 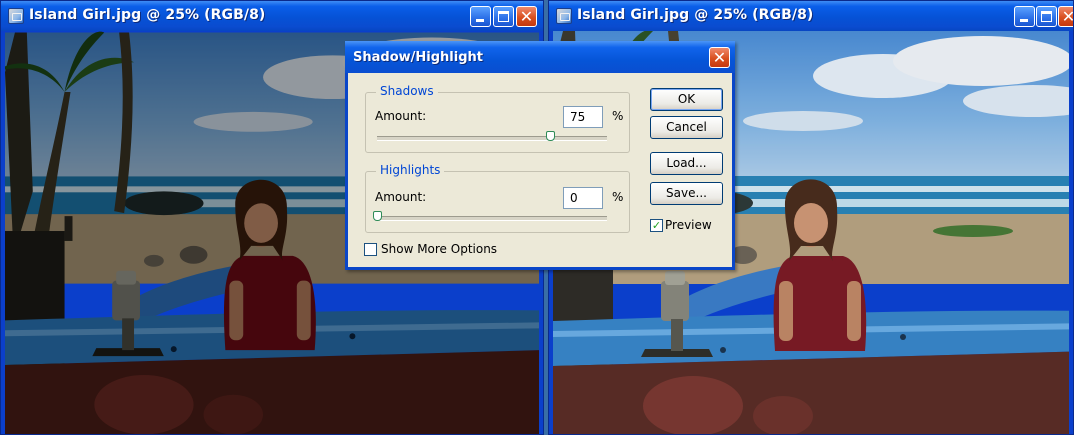 What do you see at coordinates (656, 225) in the screenshot?
I see `preview-checkbox: ✓` at bounding box center [656, 225].